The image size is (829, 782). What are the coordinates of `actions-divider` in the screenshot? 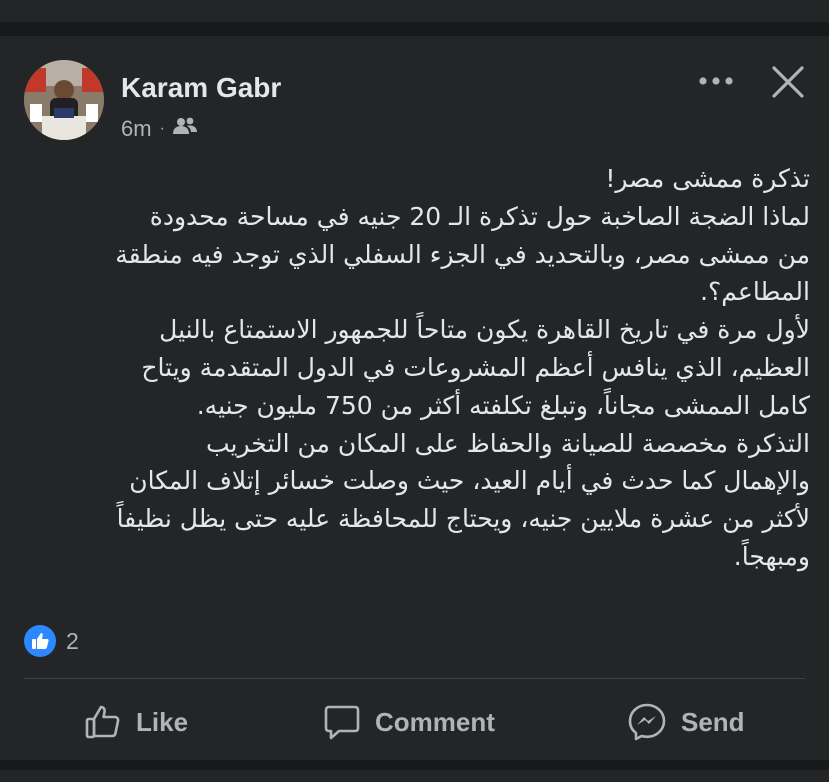 It's located at (414, 678).